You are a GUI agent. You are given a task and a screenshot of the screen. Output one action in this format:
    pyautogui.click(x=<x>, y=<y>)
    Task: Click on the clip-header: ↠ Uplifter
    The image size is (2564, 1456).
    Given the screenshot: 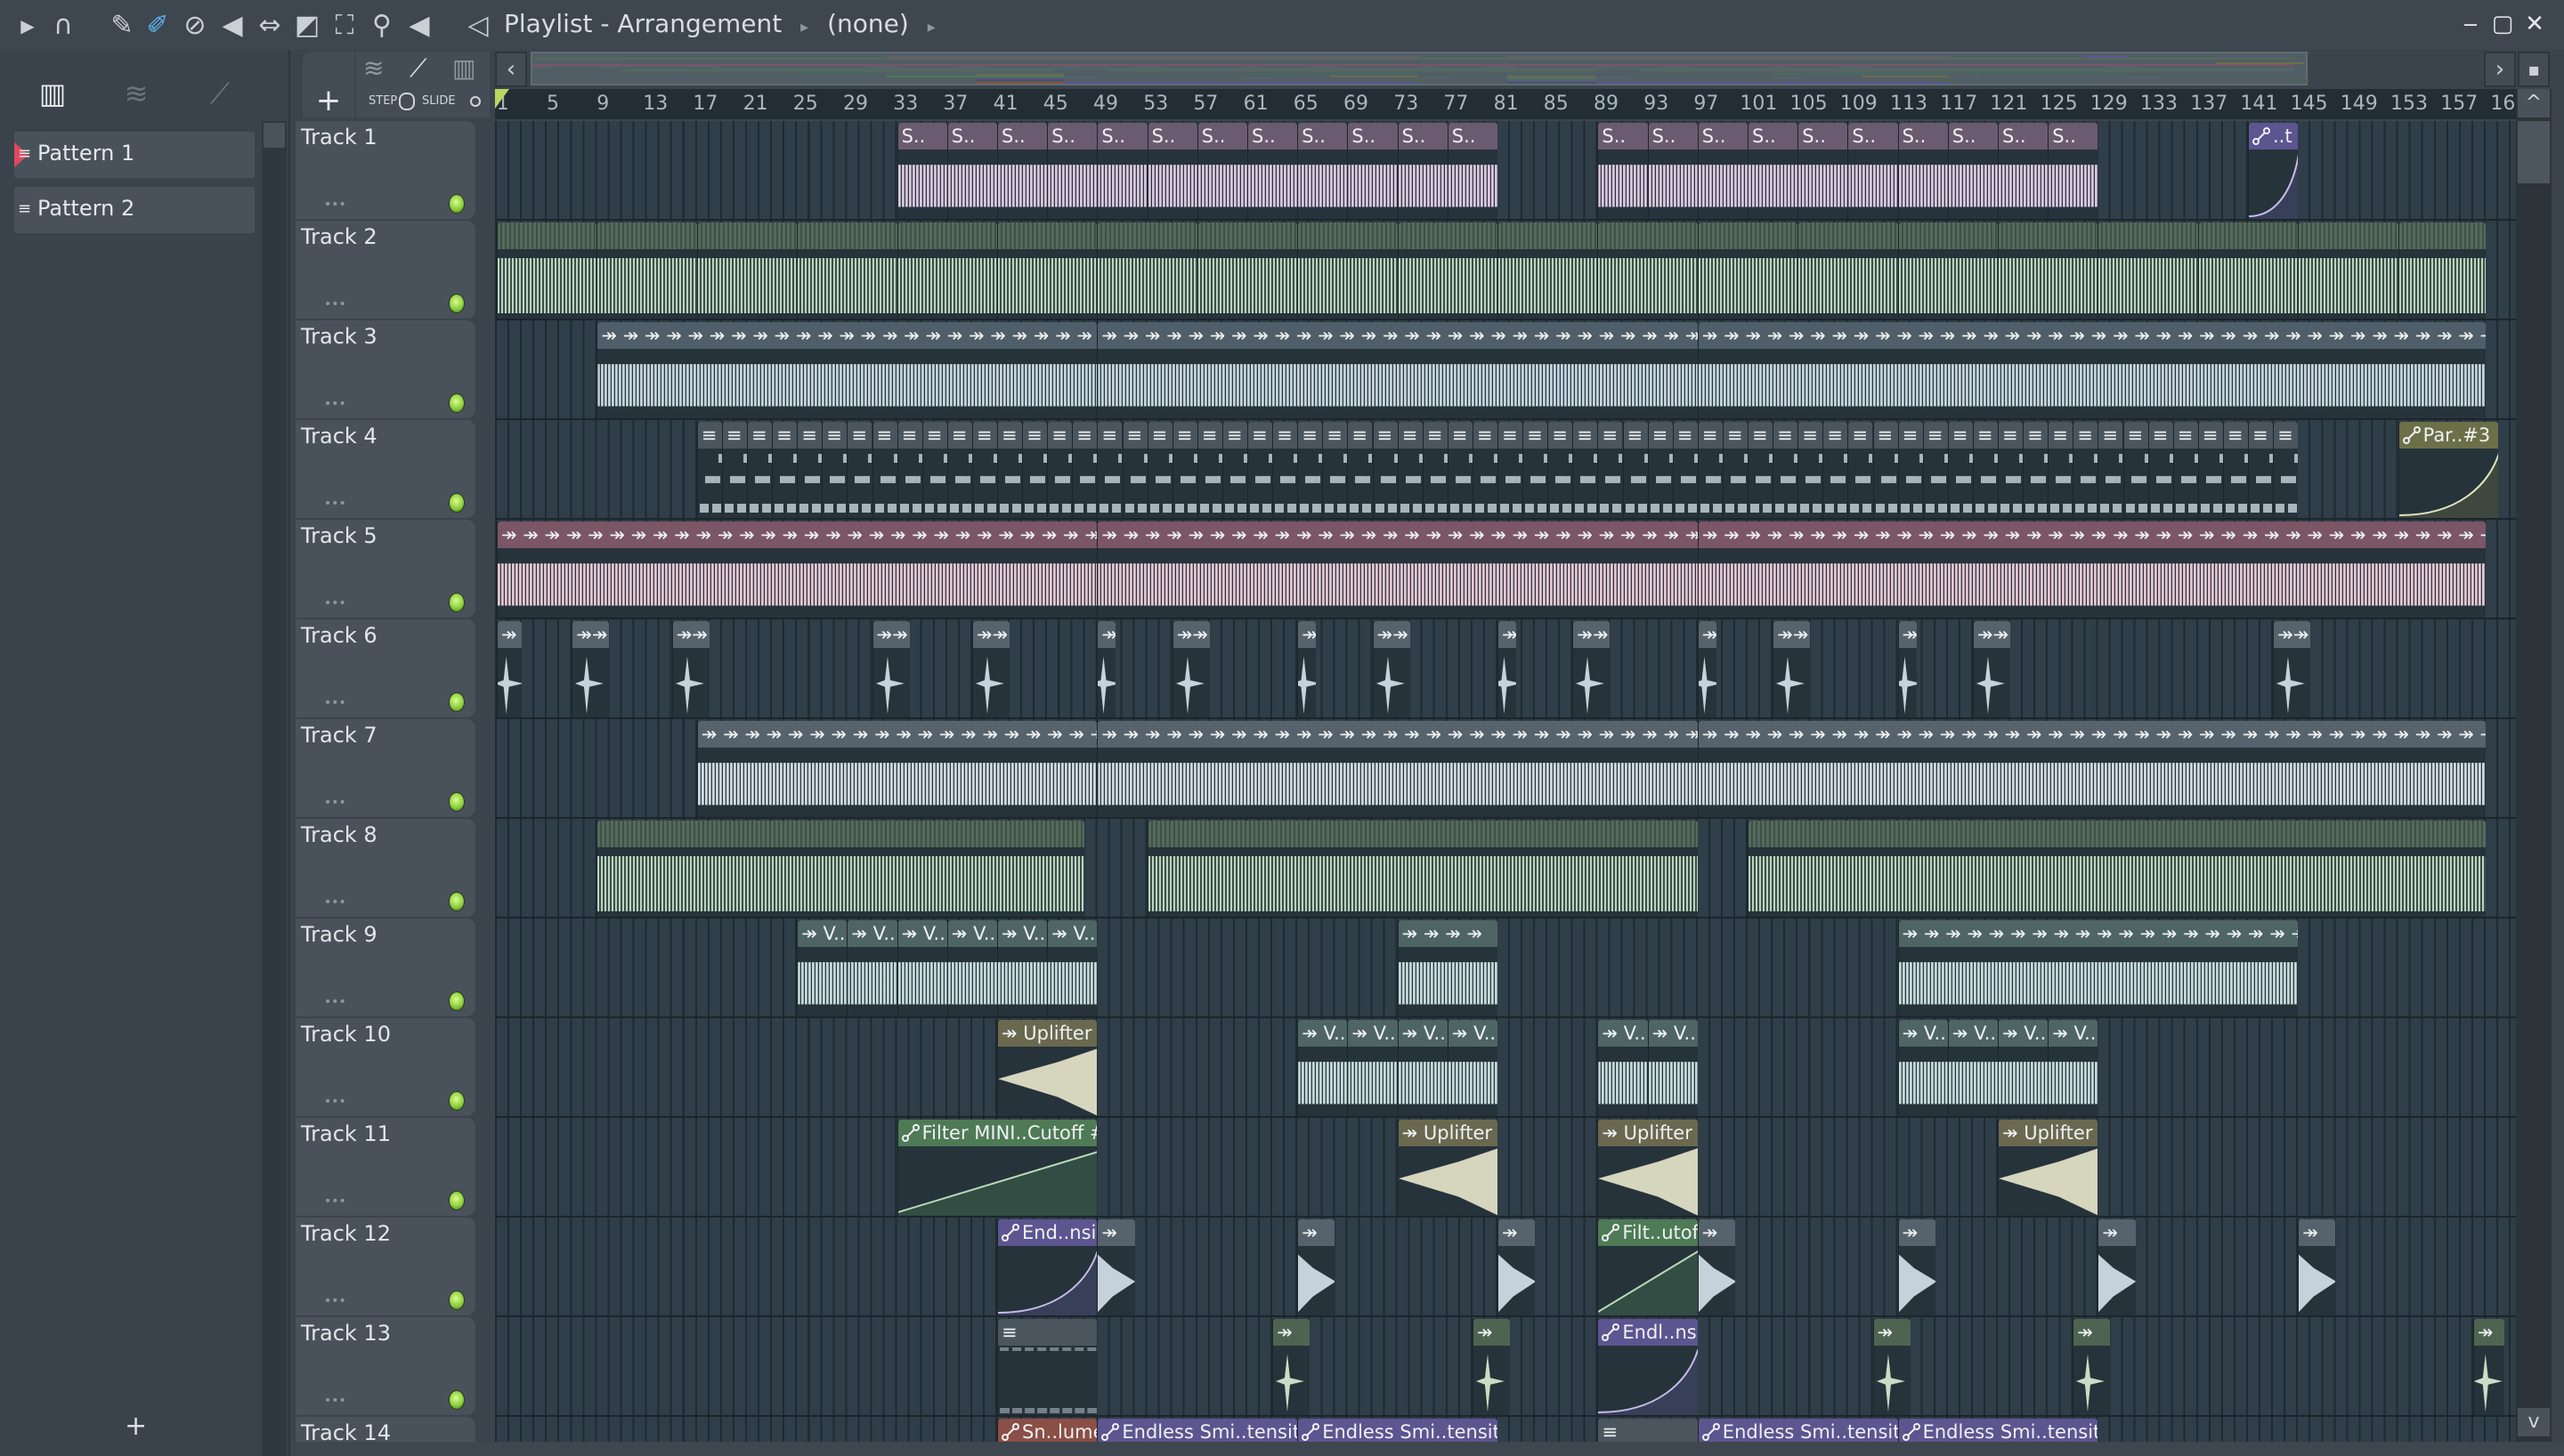 What is the action you would take?
    pyautogui.click(x=1648, y=1133)
    